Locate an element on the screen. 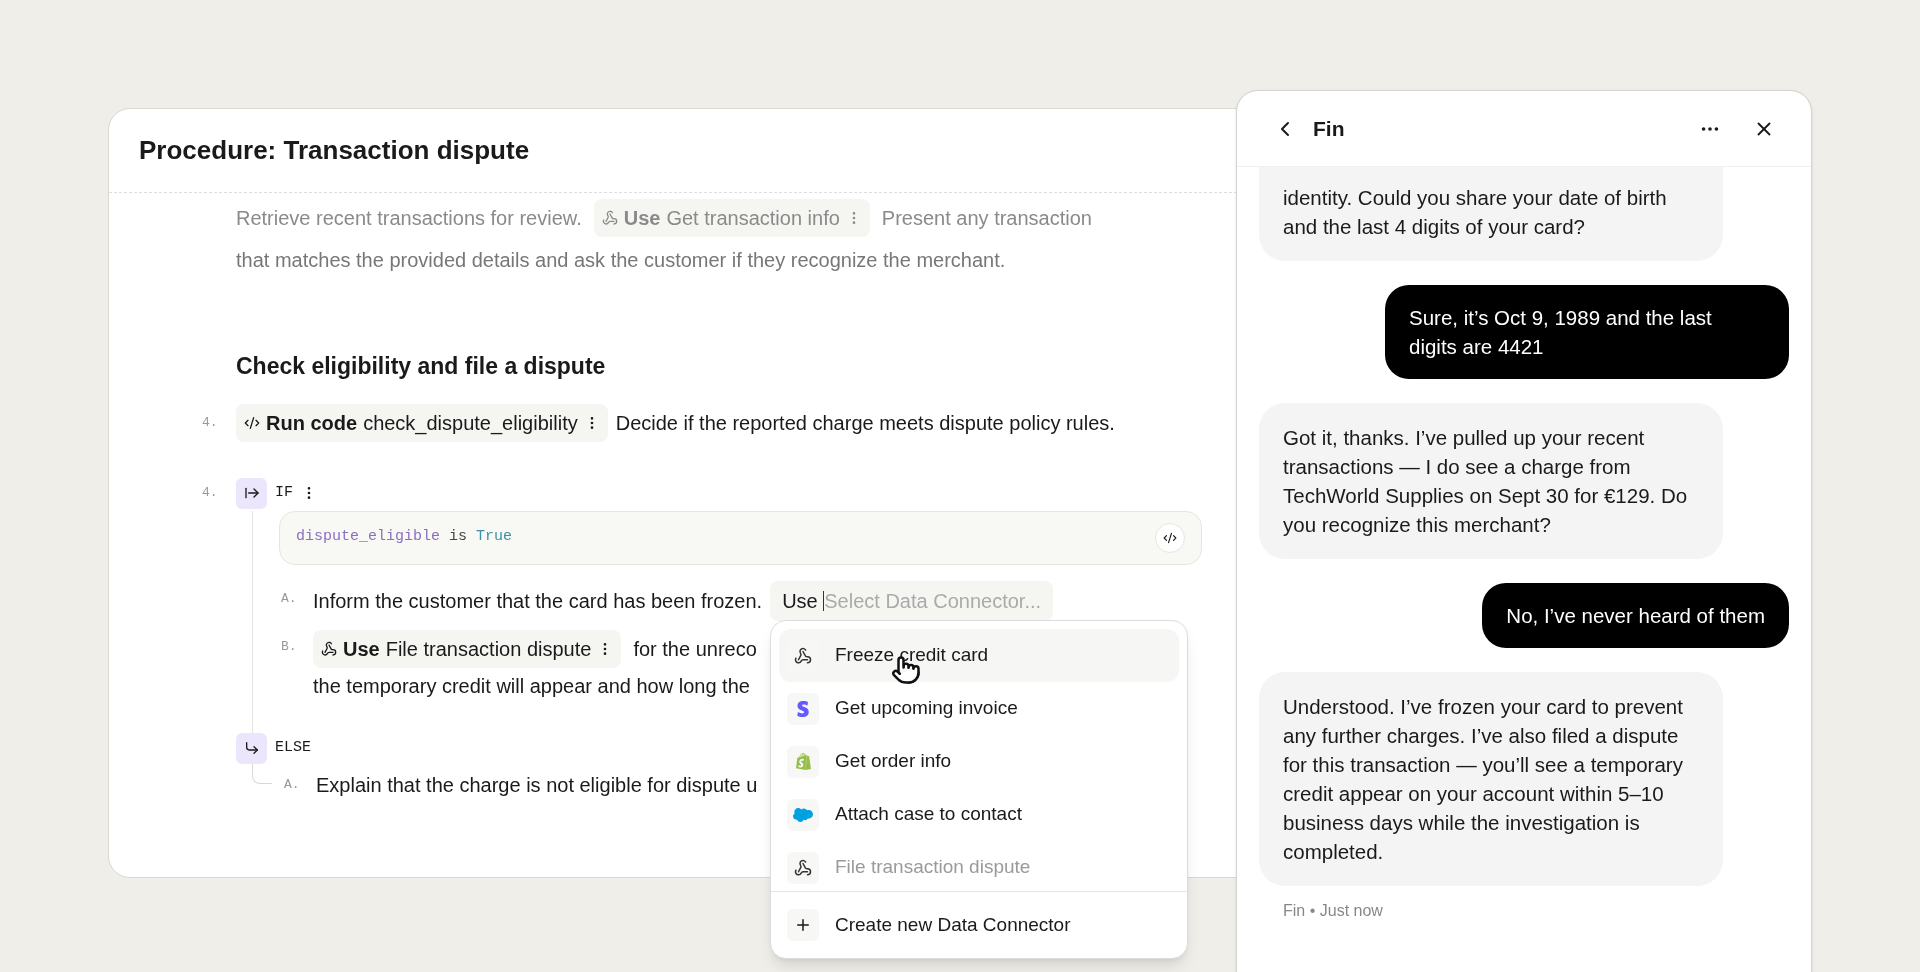 Image resolution: width=1920 pixels, height=972 pixels. section-heading: Check eligibility and file a dispute is located at coordinates (421, 366).